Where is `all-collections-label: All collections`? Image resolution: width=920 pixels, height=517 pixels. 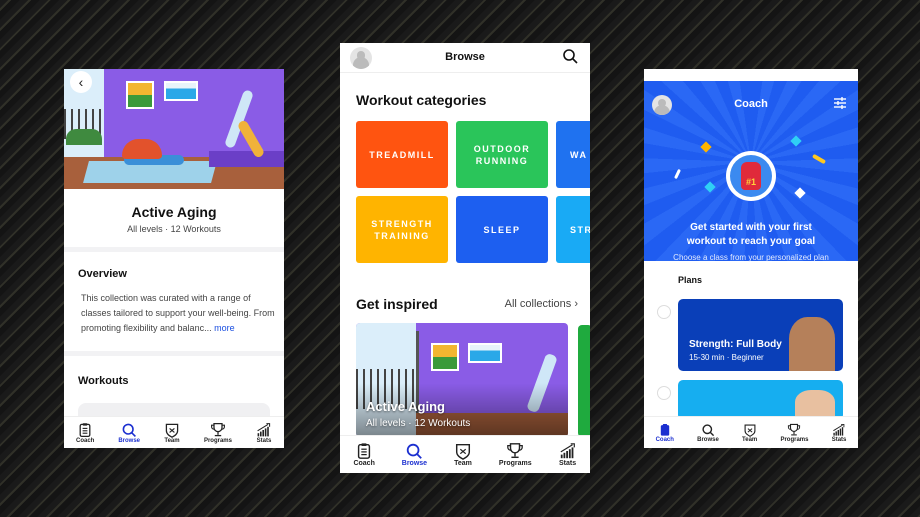 all-collections-label: All collections is located at coordinates (538, 304).